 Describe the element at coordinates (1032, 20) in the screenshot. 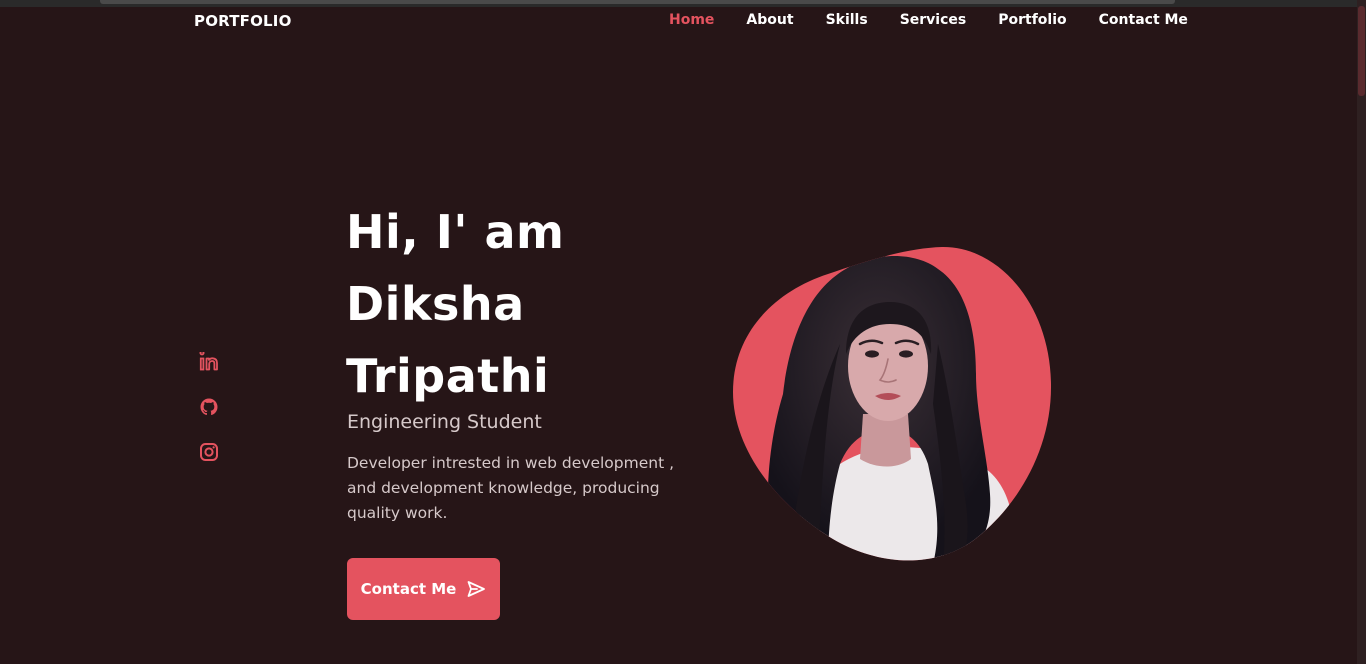

I see `nav-portfolio: Portfolio` at that location.